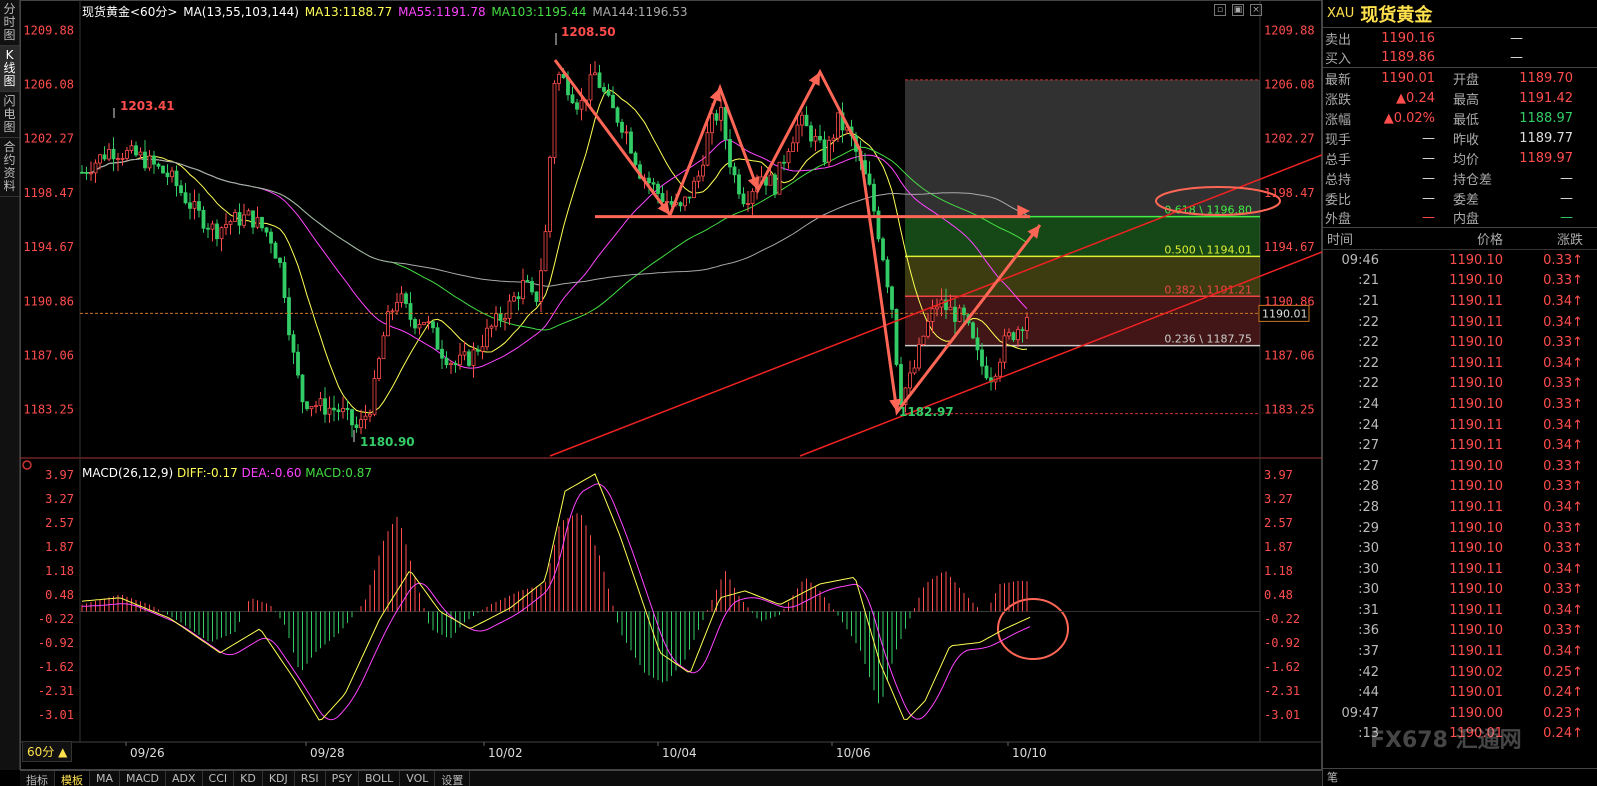 The image size is (1597, 786). Describe the element at coordinates (130, 12) in the screenshot. I see `instrument-title: 现货黄金<60分>` at that location.